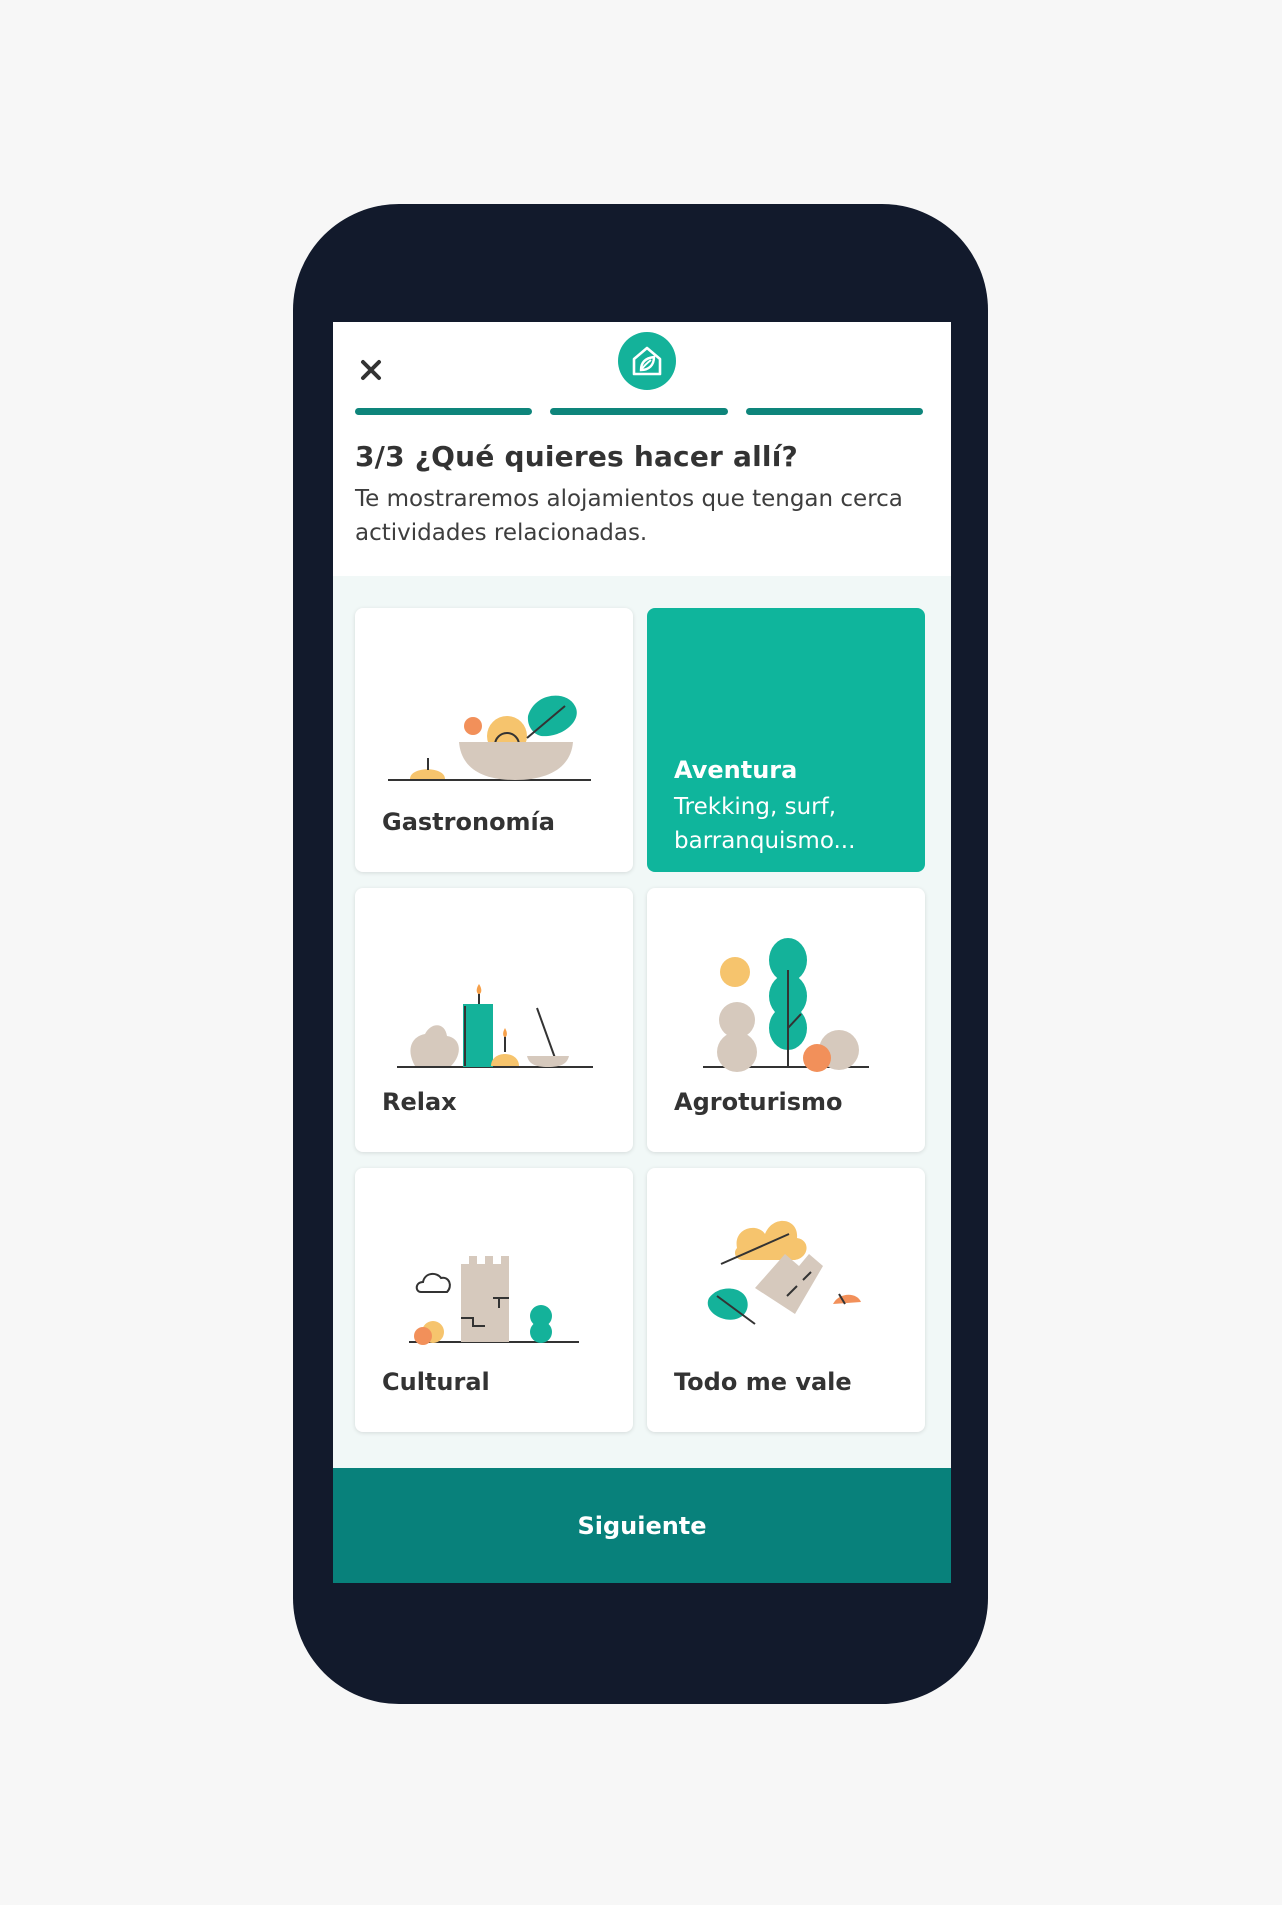  Describe the element at coordinates (489, 738) in the screenshot. I see `food-bowl-illustration` at that location.